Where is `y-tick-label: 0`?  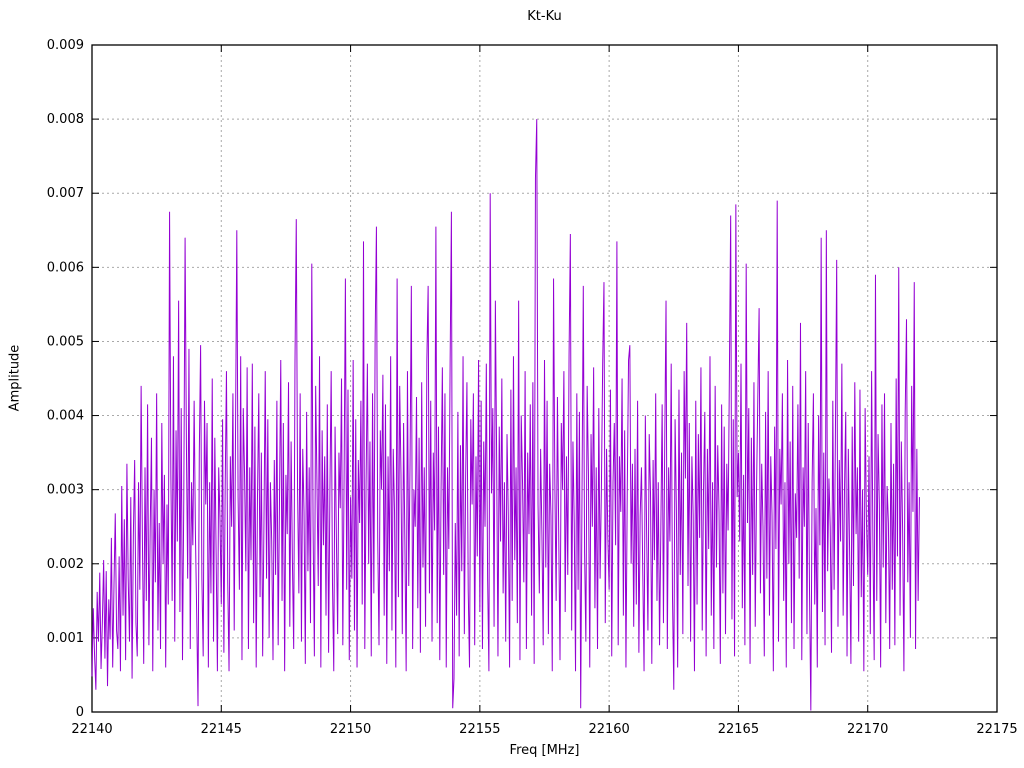 y-tick-label: 0 is located at coordinates (80, 712).